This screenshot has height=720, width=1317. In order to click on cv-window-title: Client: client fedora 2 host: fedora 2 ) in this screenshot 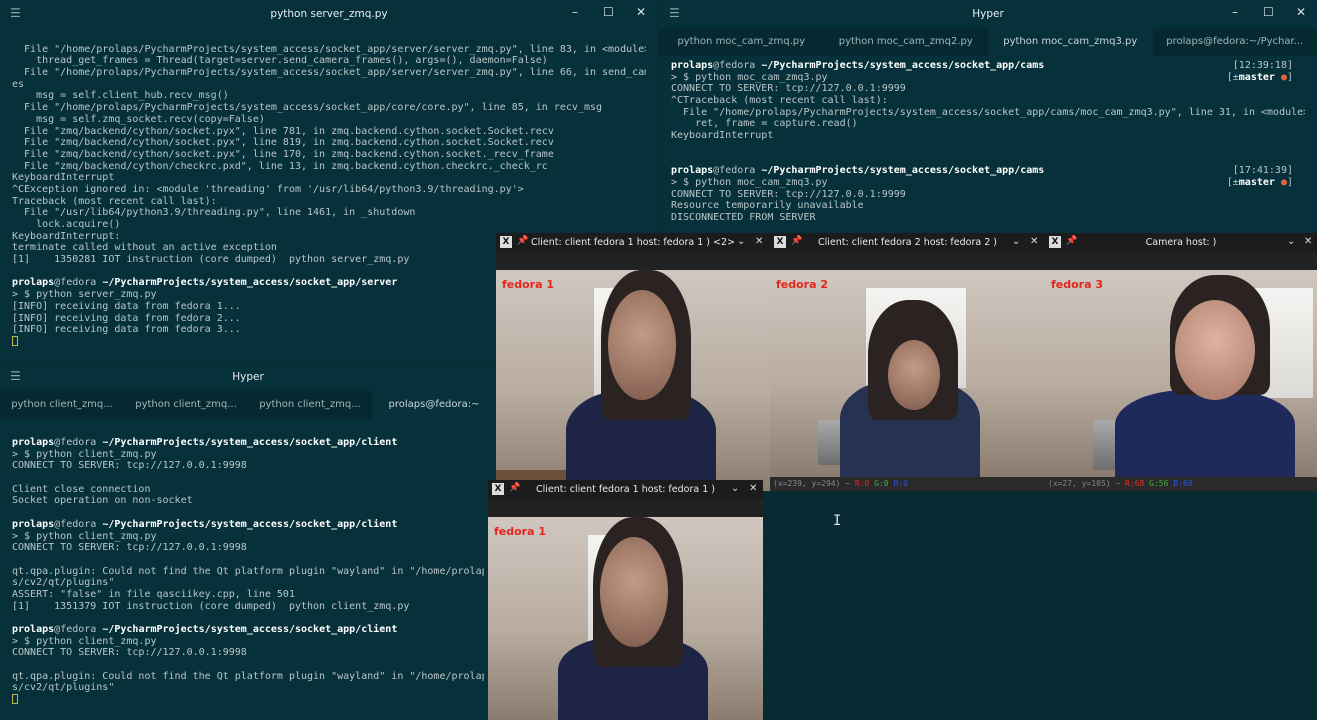, I will do `click(907, 242)`.